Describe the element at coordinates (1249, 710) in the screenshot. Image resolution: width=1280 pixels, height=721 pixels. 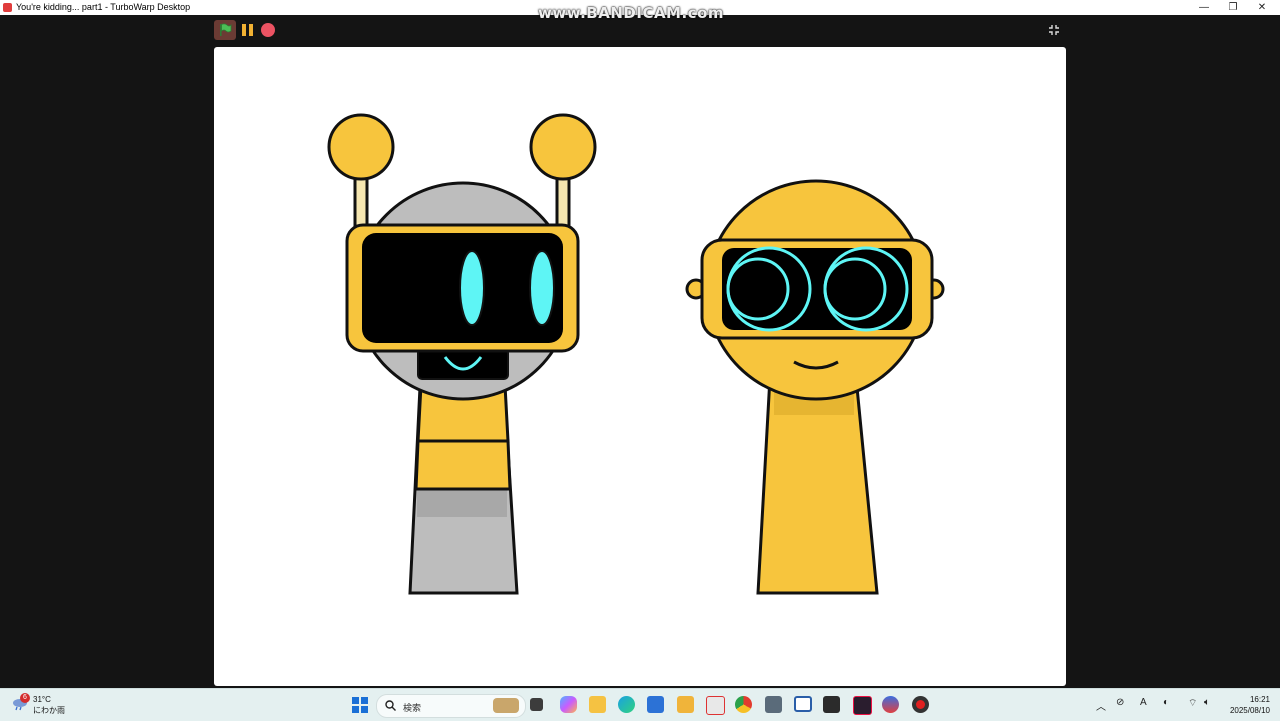
I see `clock-date: 2025/08/10` at that location.